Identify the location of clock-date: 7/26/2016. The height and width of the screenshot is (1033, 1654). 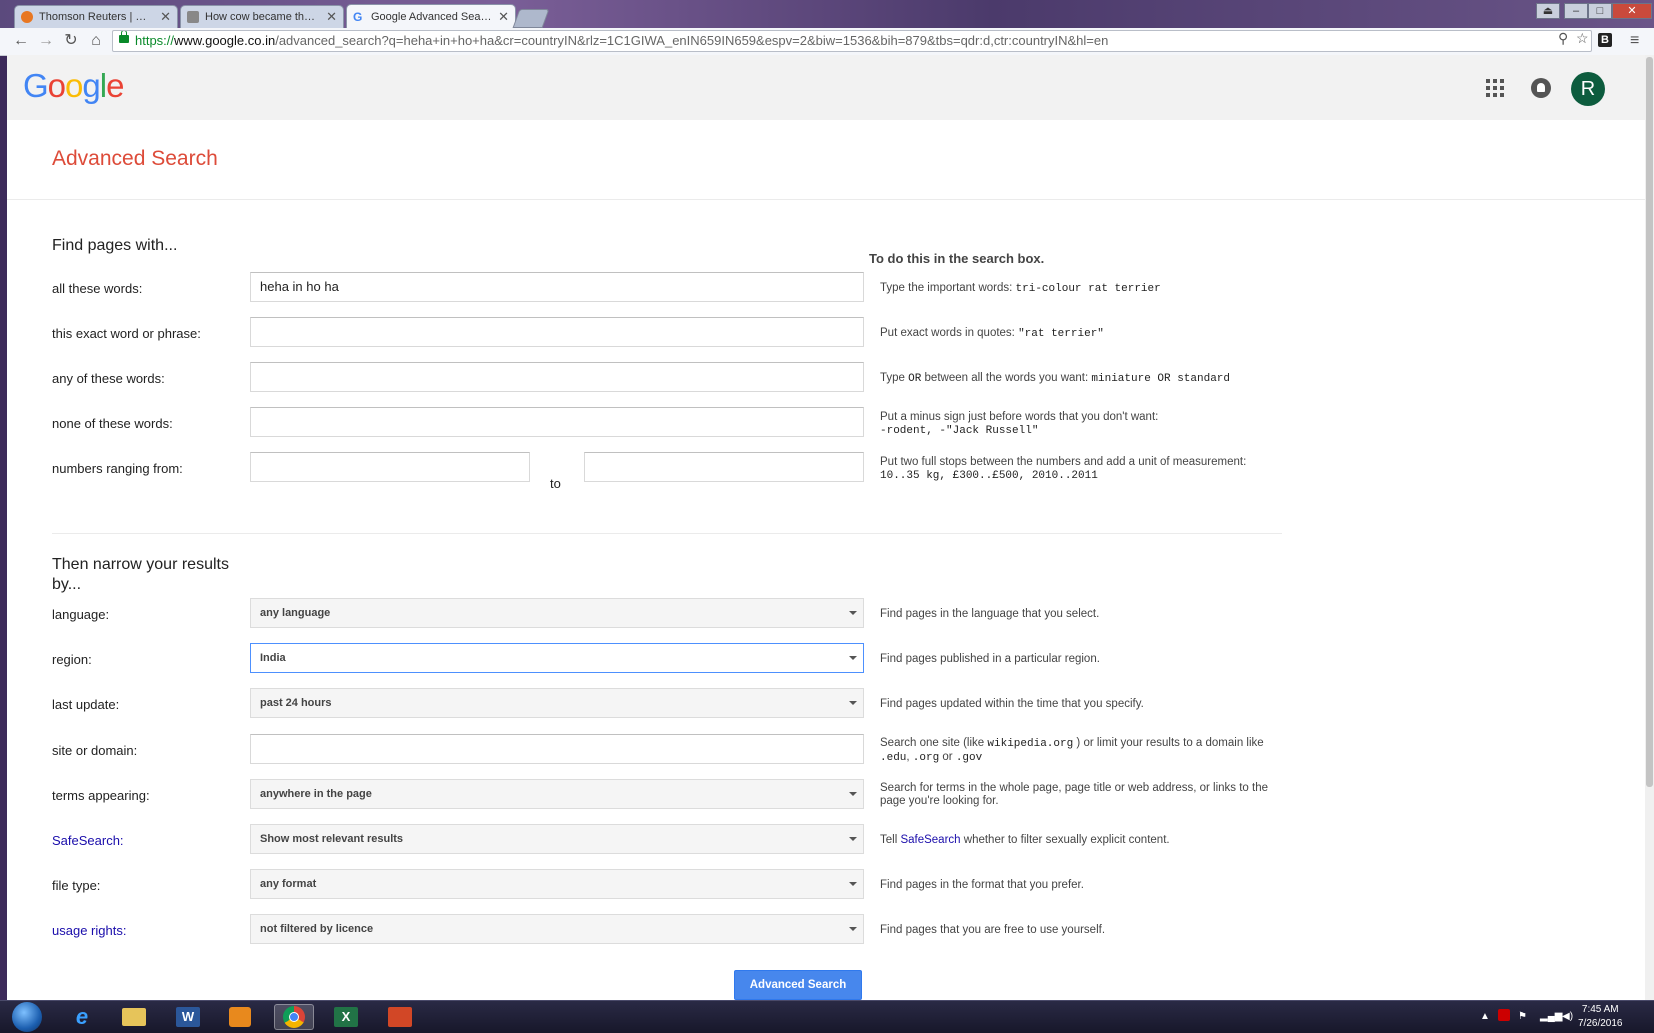
(1600, 1023).